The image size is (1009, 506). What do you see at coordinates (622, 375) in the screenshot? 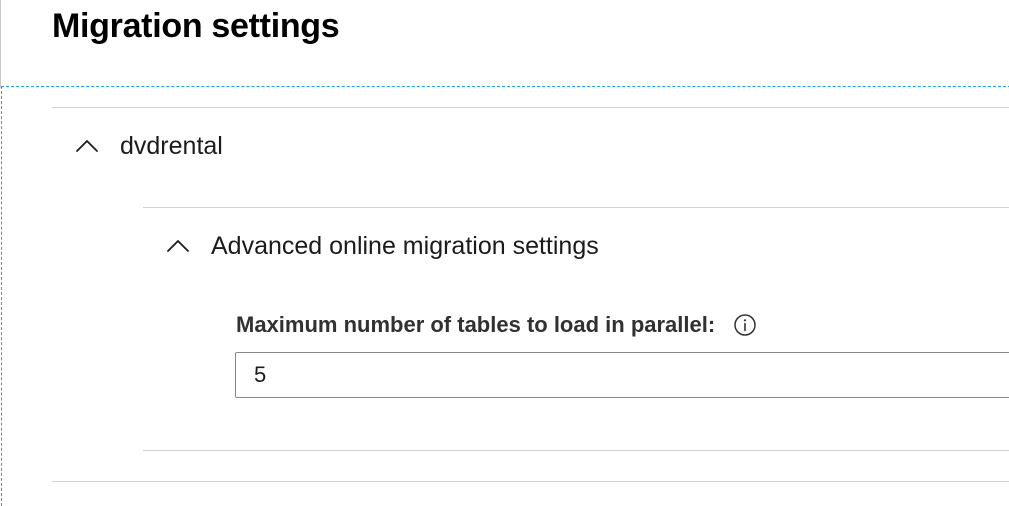
I see `max-tables-input` at bounding box center [622, 375].